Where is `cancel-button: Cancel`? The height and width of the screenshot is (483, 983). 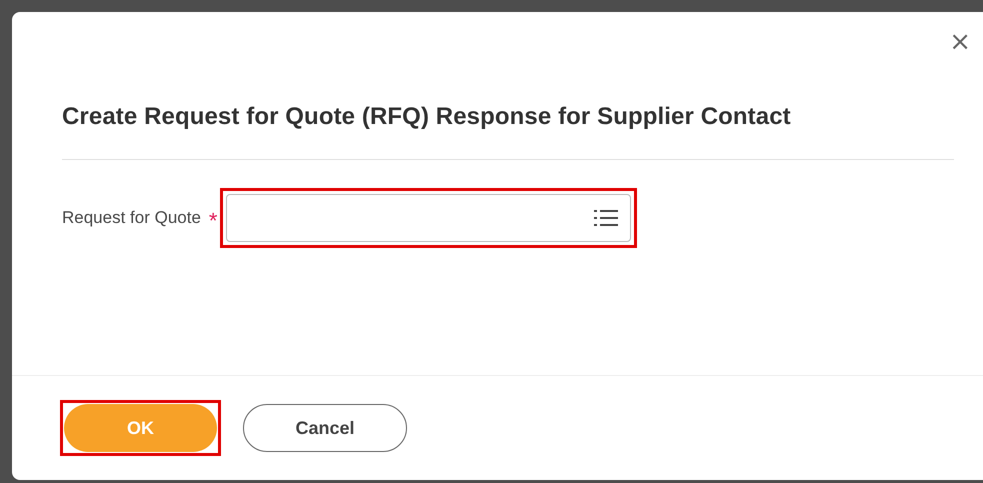 cancel-button: Cancel is located at coordinates (325, 428).